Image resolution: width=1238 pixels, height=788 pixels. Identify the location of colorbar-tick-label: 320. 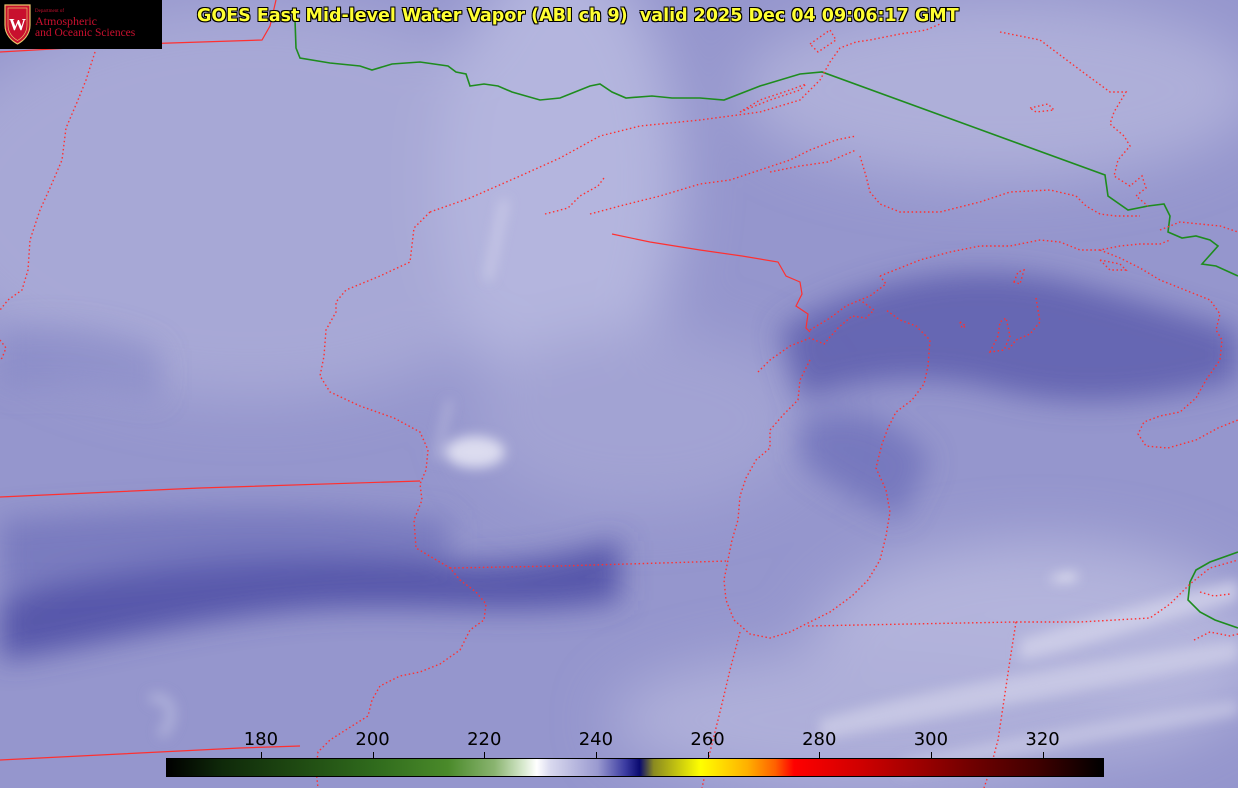
(1042, 739).